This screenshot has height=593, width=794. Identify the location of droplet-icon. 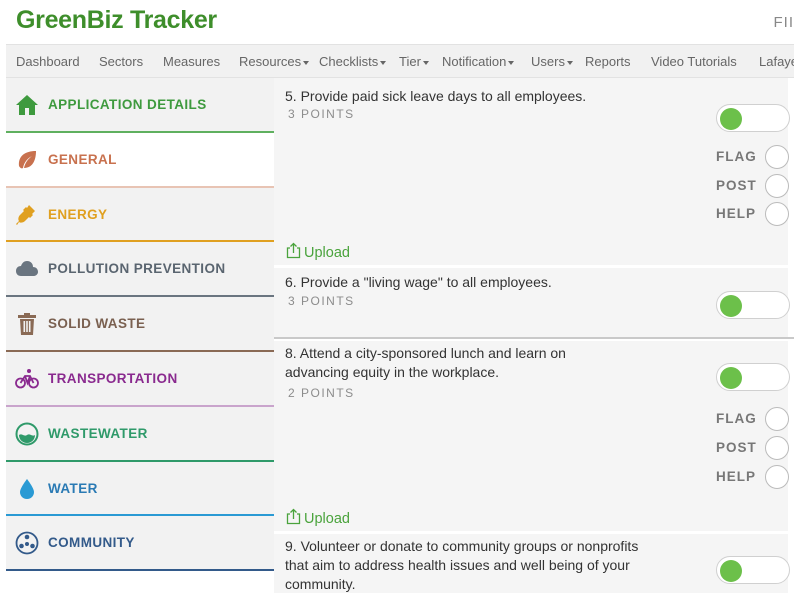
(27, 488).